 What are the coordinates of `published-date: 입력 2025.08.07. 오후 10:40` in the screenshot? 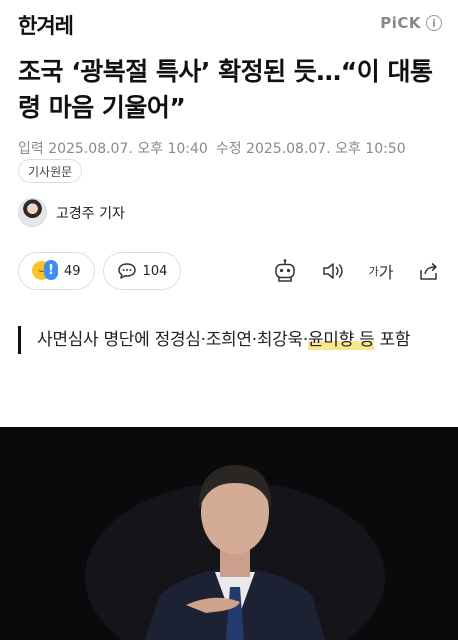 It's located at (113, 149).